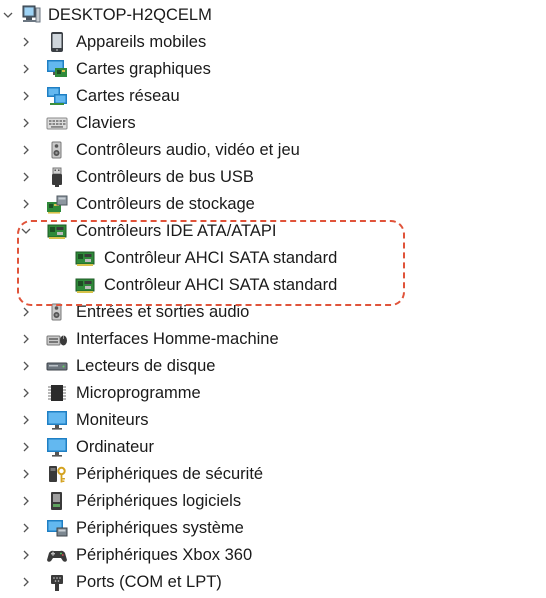  Describe the element at coordinates (57, 123) in the screenshot. I see `keyboard-icon` at that location.